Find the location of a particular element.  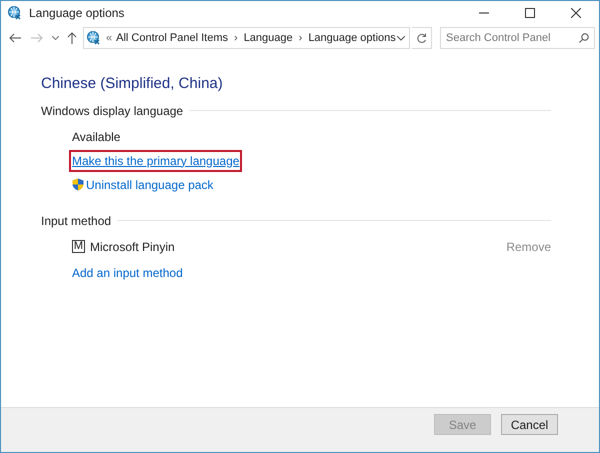

breadcrumb-overflow: « is located at coordinates (109, 38).